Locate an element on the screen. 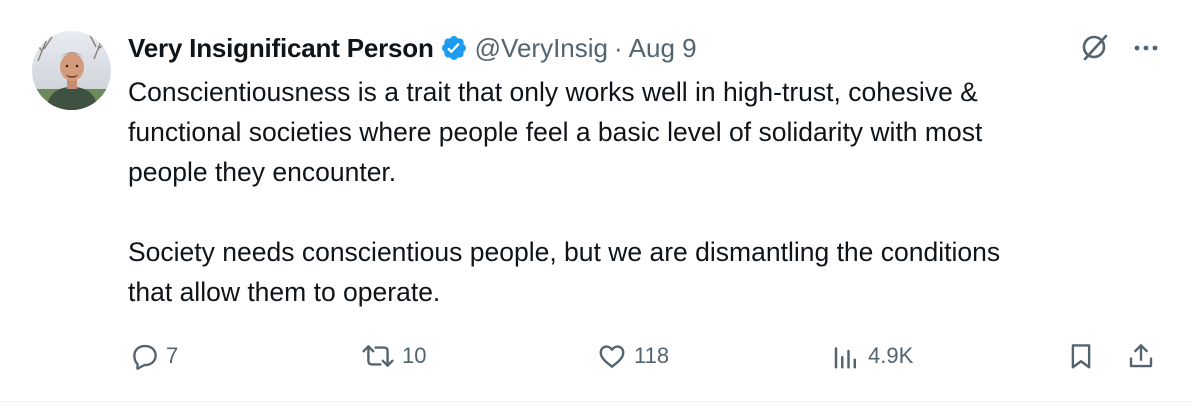 The image size is (1192, 410). bookmark-icon is located at coordinates (1081, 356).